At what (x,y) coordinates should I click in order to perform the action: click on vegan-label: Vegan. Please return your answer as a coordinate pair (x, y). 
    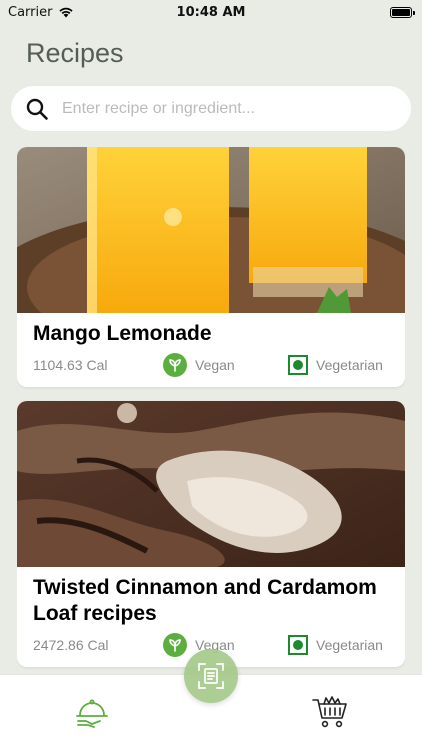
    Looking at the image, I should click on (215, 365).